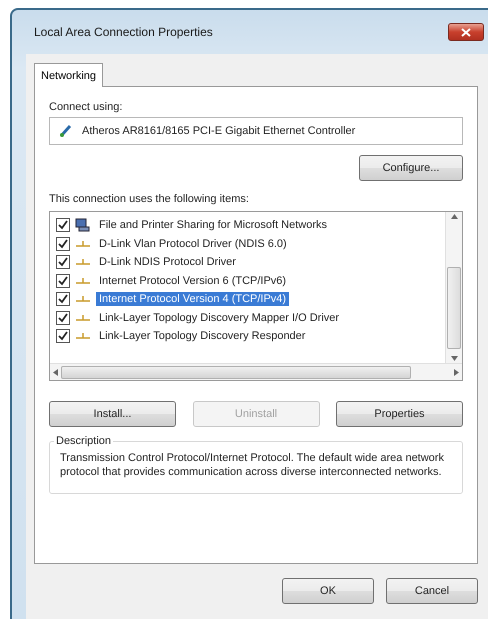 This screenshot has width=491, height=619. I want to click on down-arrow-icon, so click(454, 358).